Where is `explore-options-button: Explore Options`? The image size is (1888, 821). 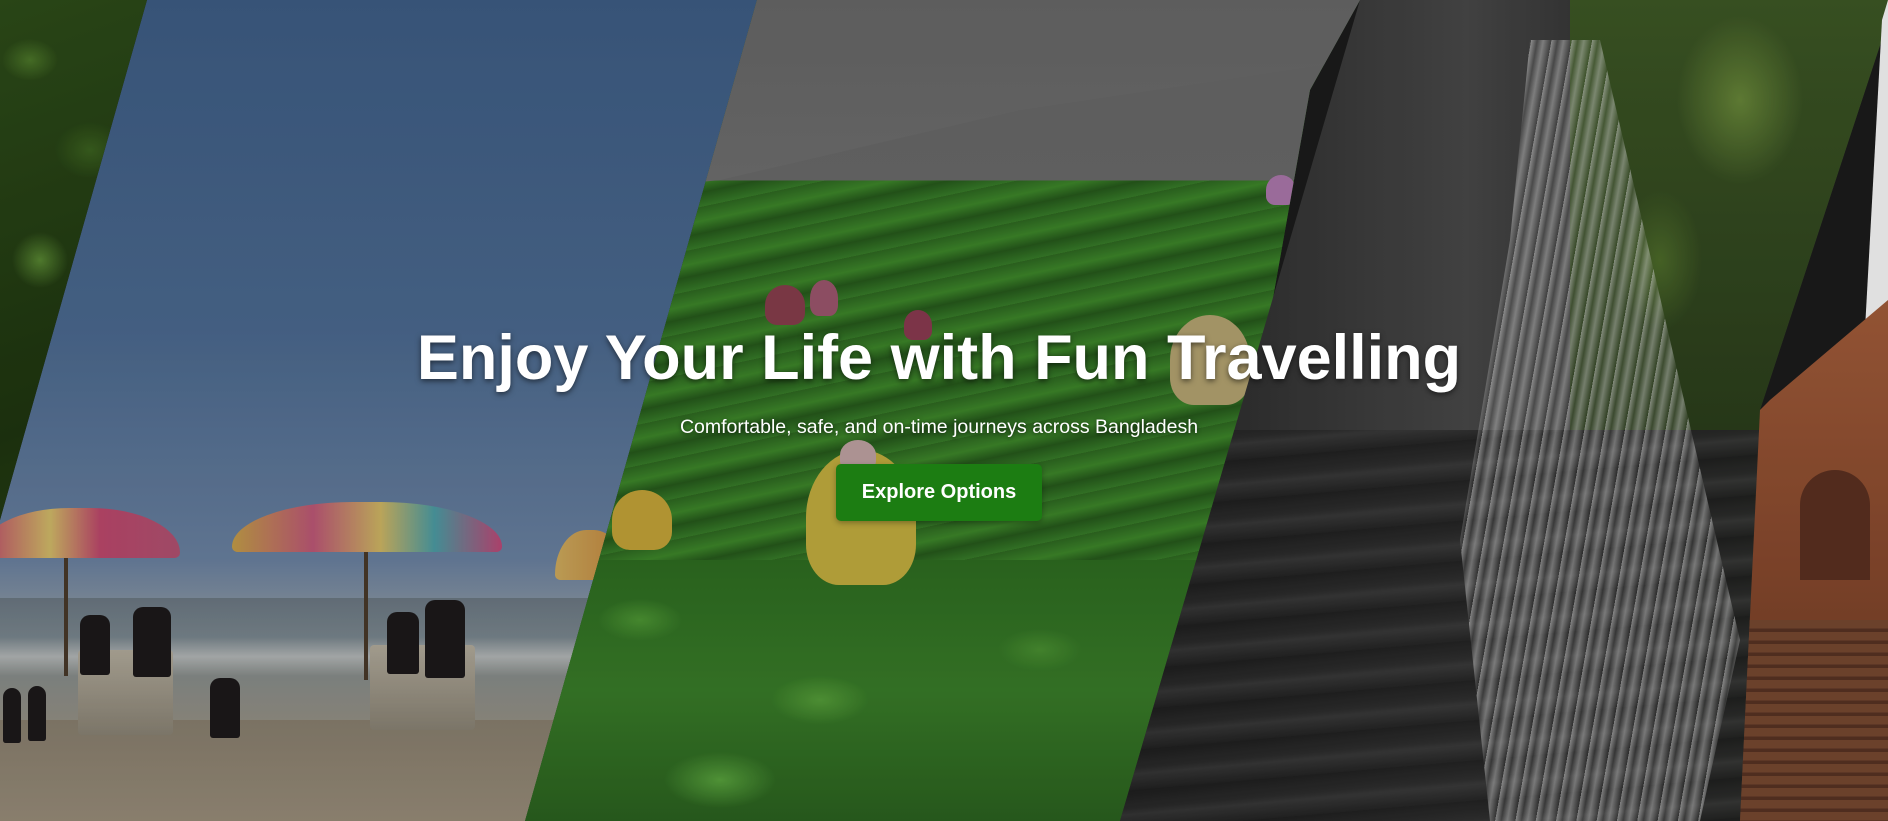 explore-options-button: Explore Options is located at coordinates (939, 492).